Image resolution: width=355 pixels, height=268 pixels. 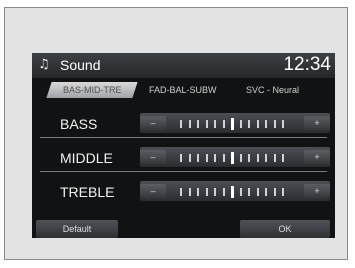 What do you see at coordinates (87, 192) in the screenshot?
I see `treble-label: TREBLE` at bounding box center [87, 192].